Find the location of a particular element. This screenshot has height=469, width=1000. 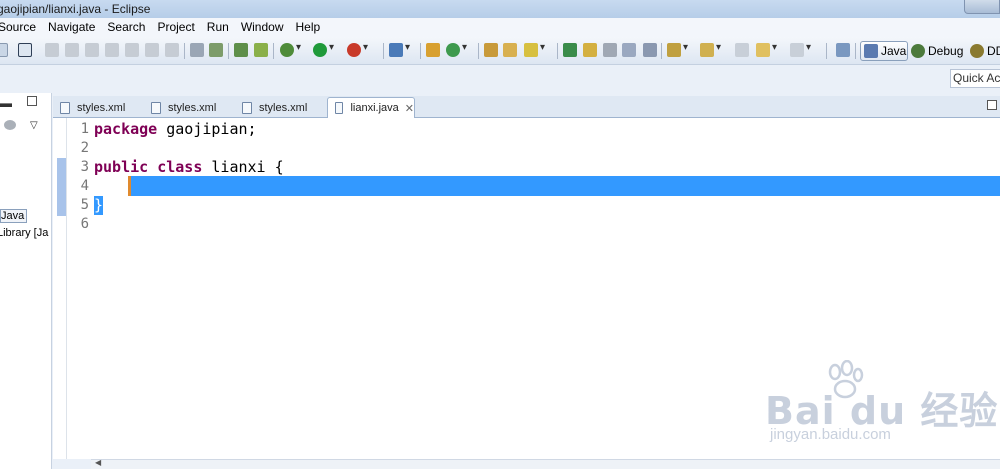

class-declaration: lianxi { is located at coordinates (243, 167).